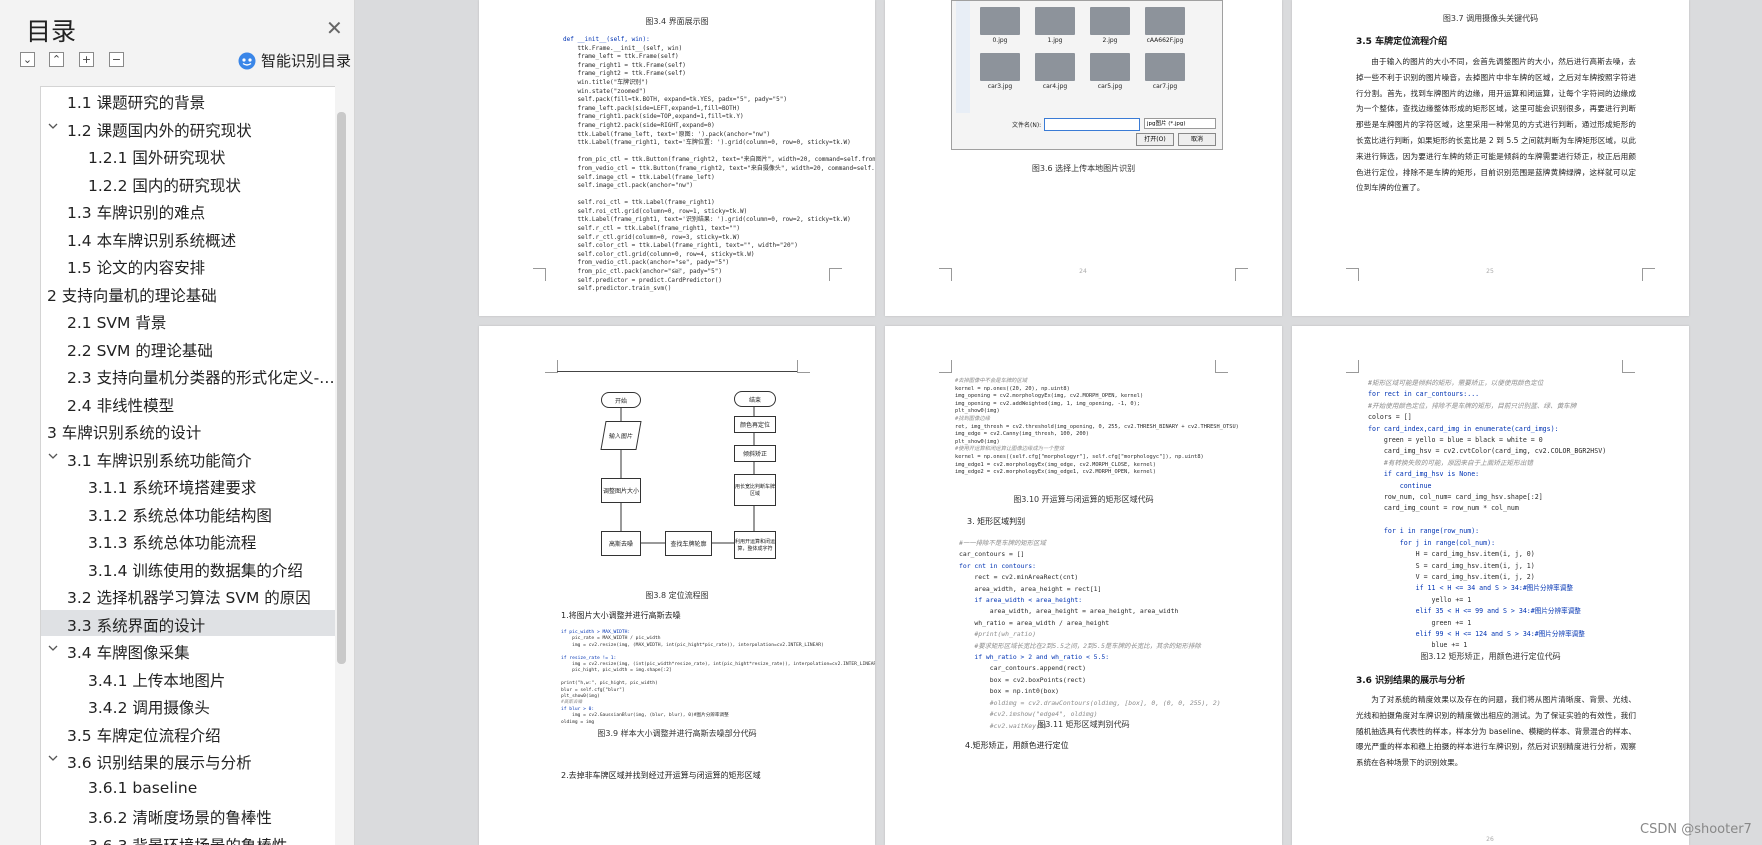  Describe the element at coordinates (188, 622) in the screenshot. I see `toc-item: 3.3 系统界面的设计` at that location.